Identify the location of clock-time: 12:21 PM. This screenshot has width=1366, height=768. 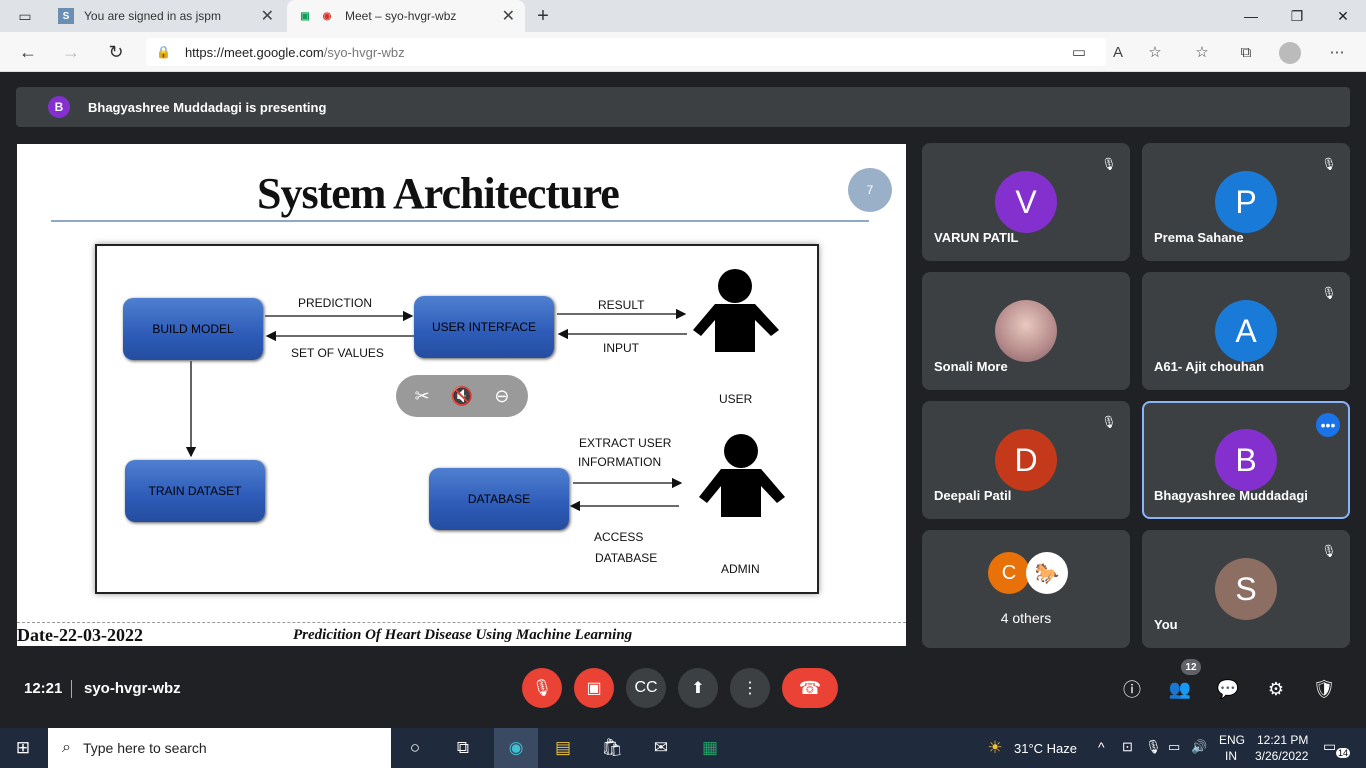
(1282, 740).